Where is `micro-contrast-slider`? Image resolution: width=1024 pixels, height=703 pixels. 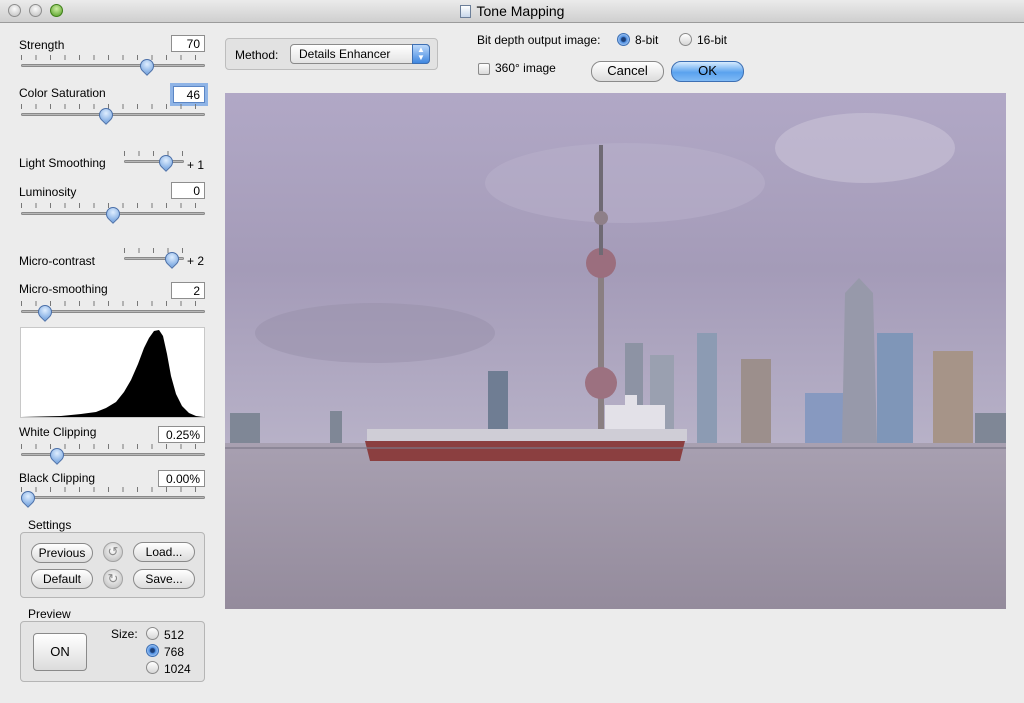 micro-contrast-slider is located at coordinates (154, 258).